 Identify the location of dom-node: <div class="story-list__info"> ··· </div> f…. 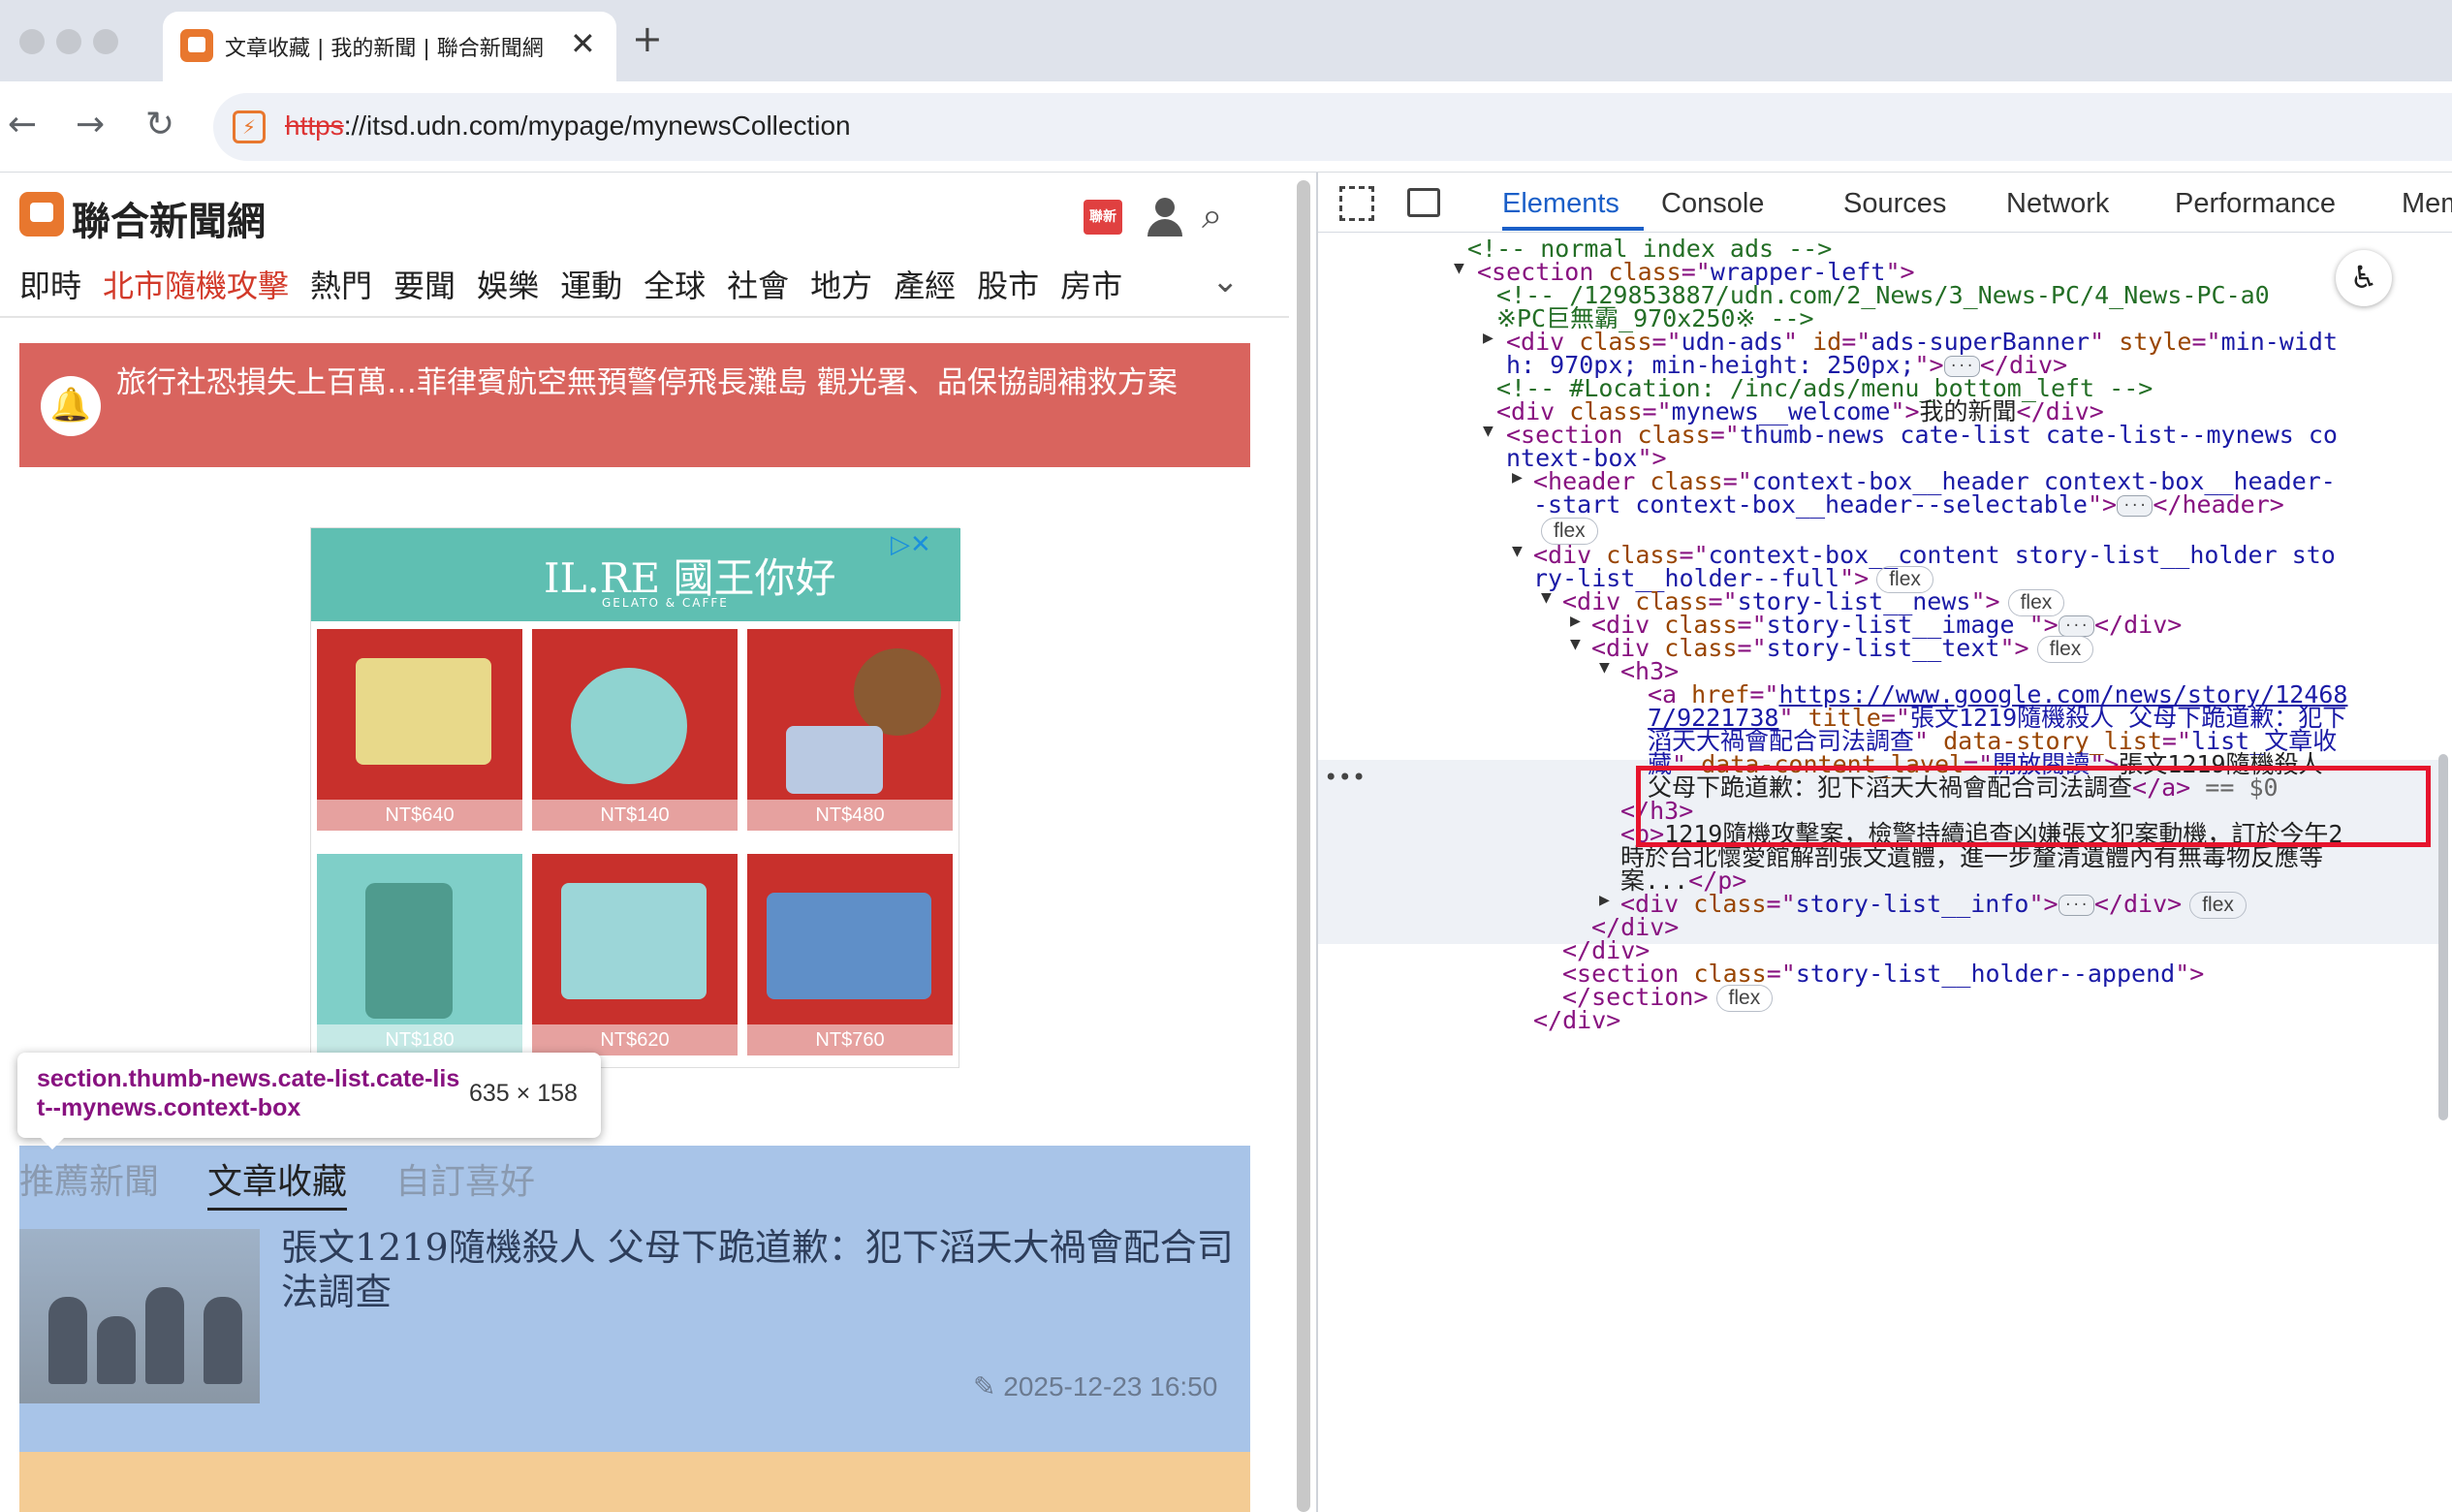
(1933, 905).